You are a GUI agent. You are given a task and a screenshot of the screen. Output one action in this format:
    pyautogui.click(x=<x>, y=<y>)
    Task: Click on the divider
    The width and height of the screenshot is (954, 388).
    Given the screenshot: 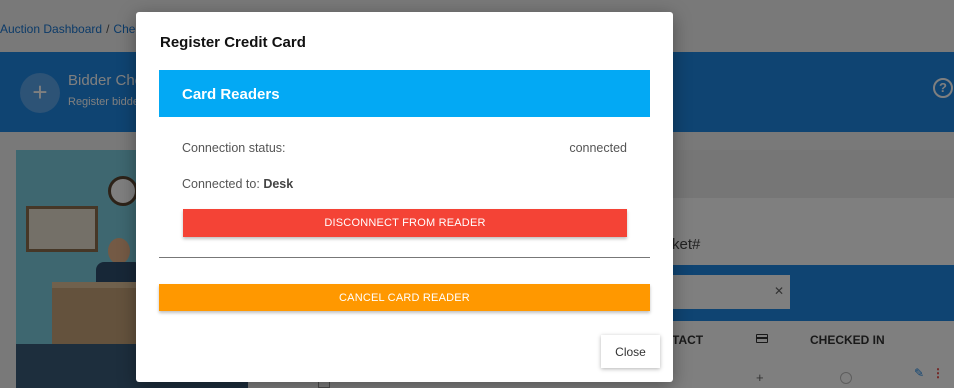 What is the action you would take?
    pyautogui.click(x=404, y=257)
    